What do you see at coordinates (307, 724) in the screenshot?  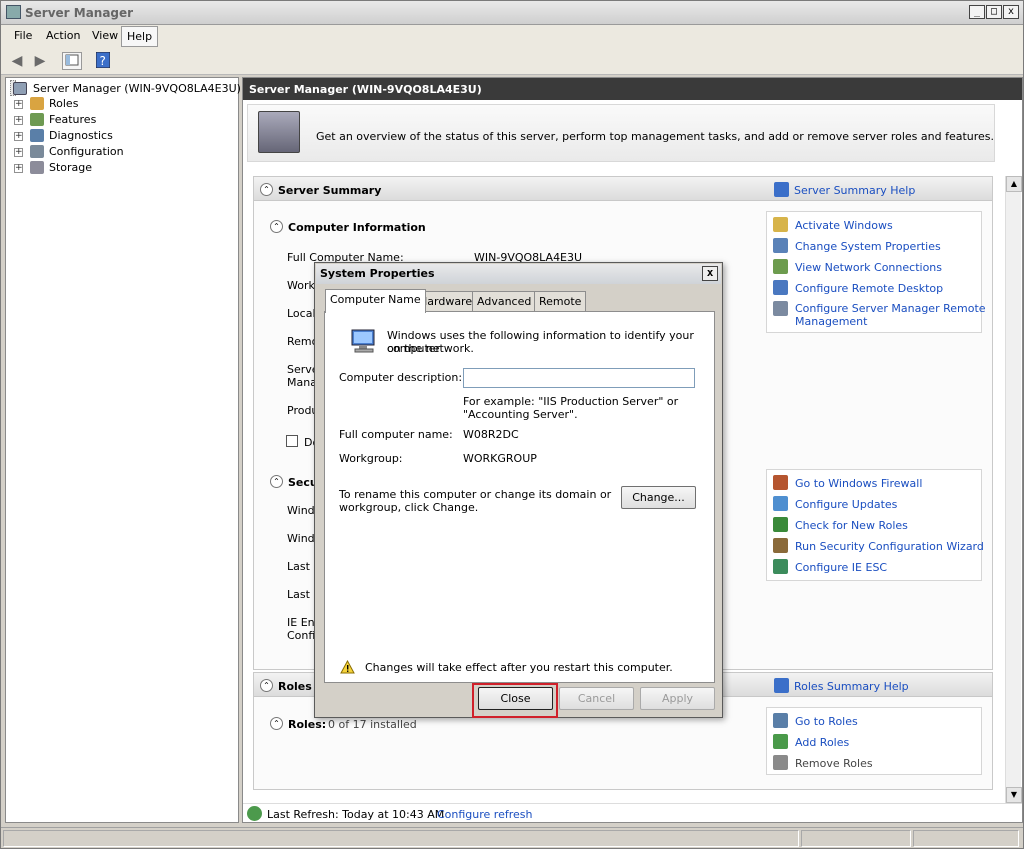 I see `roles-label: Roles:` at bounding box center [307, 724].